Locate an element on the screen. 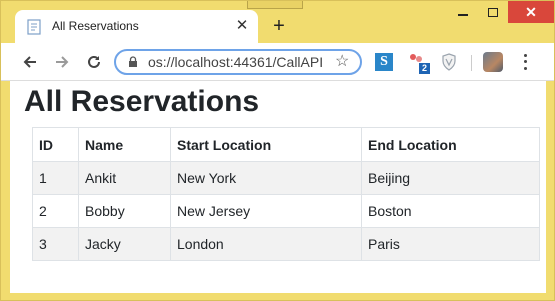 The height and width of the screenshot is (301, 555). column-header-end-location: End Location is located at coordinates (450, 144).